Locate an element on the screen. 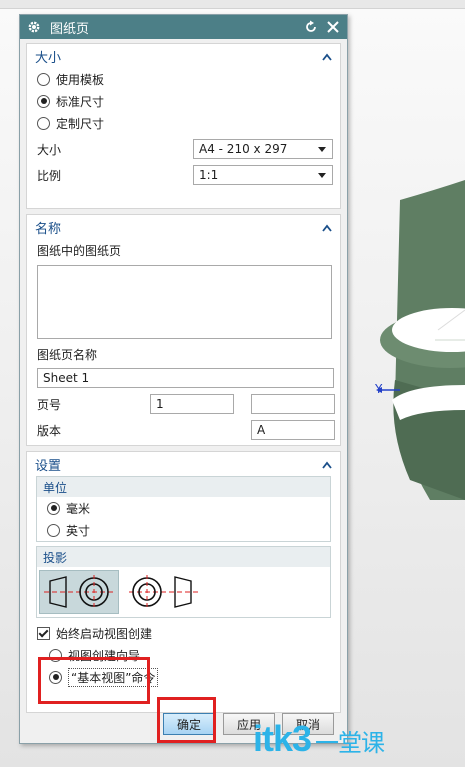 The width and height of the screenshot is (465, 767). size-section-title: 大小 is located at coordinates (48, 58).